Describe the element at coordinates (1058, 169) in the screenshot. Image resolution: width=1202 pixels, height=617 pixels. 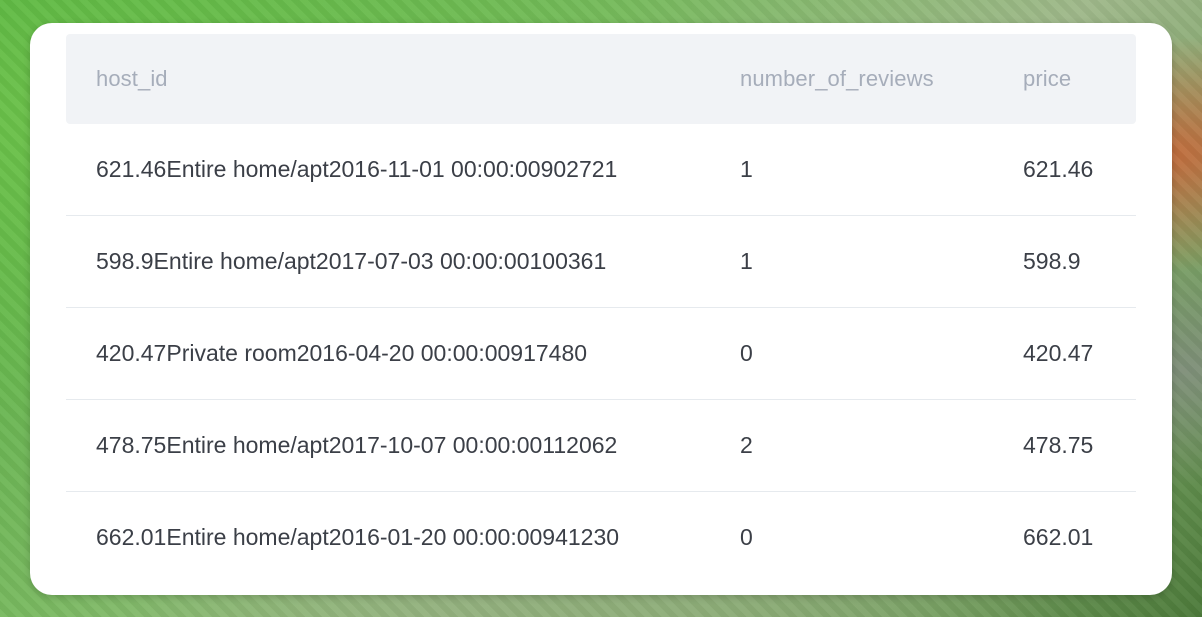
I see `cell-price: 621.46` at that location.